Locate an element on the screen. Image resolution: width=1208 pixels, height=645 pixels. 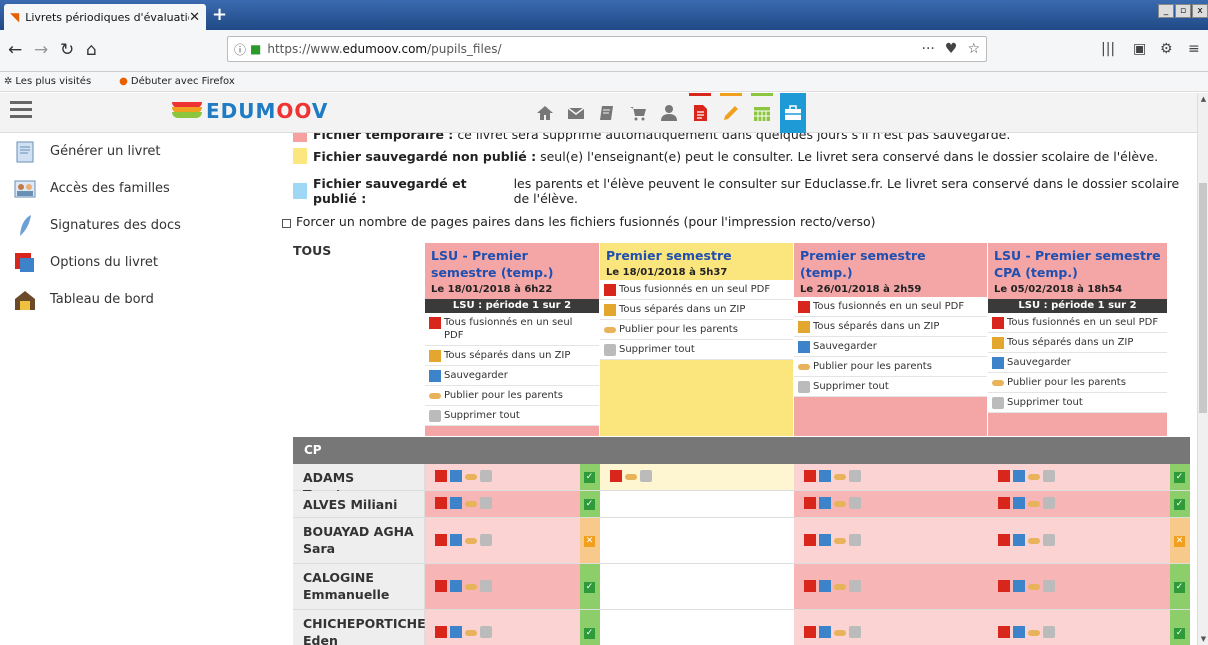
url-text: https://www.edumoov.com/pupils_files/ is located at coordinates (589, 49).